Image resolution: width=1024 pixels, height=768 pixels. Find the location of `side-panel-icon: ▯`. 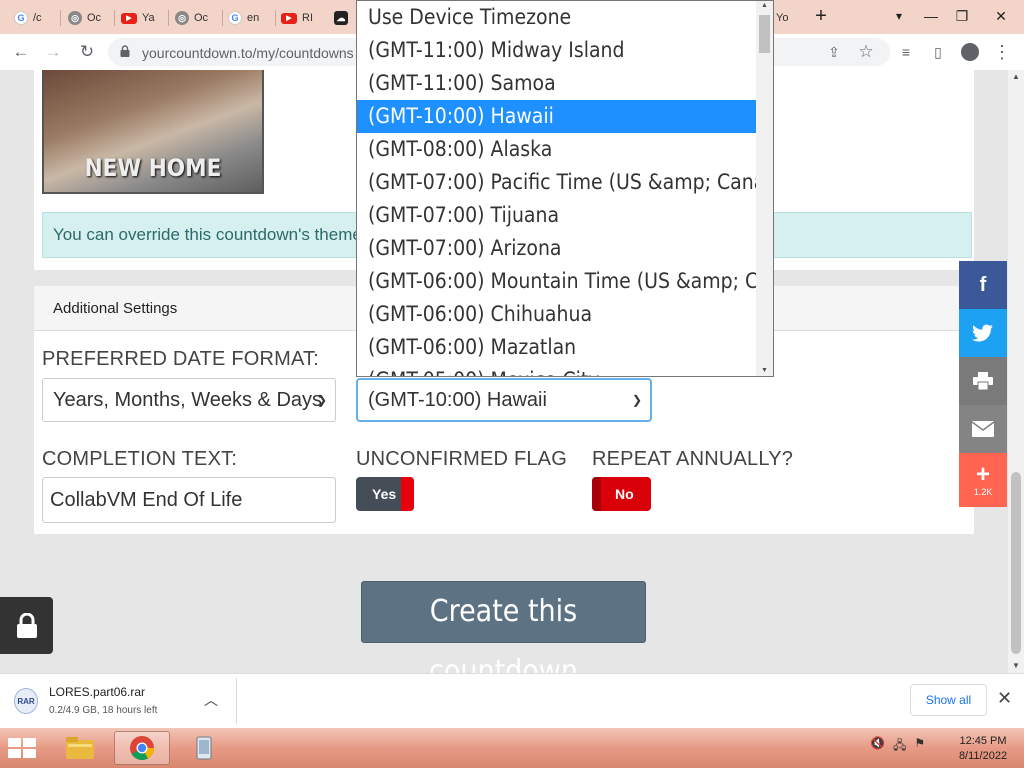

side-panel-icon: ▯ is located at coordinates (938, 52).